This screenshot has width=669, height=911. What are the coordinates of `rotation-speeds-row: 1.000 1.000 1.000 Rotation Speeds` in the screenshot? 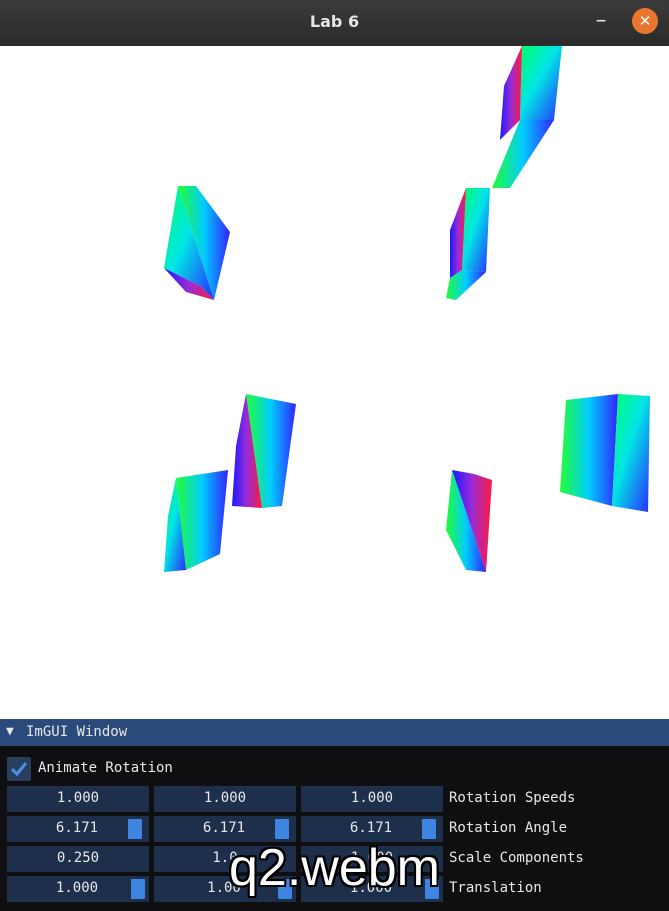 It's located at (334, 799).